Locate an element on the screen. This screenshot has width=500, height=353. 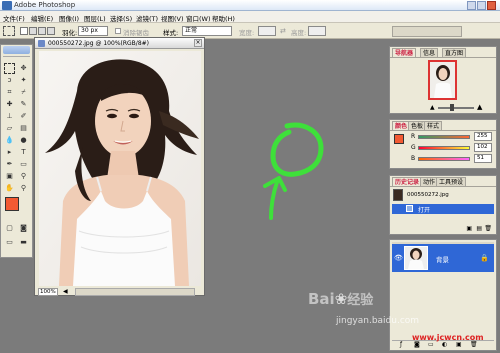
foreground-color-swatch is located at coordinates (12, 204).